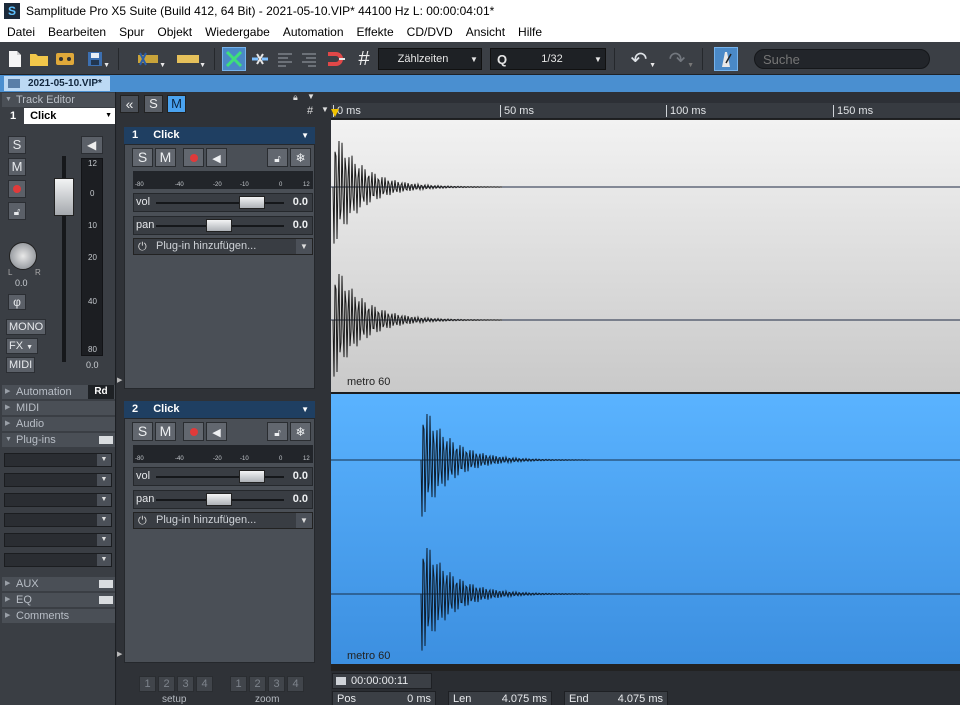 This screenshot has height=705, width=960. I want to click on chevron-down-icon: ▼, so click(325, 109).